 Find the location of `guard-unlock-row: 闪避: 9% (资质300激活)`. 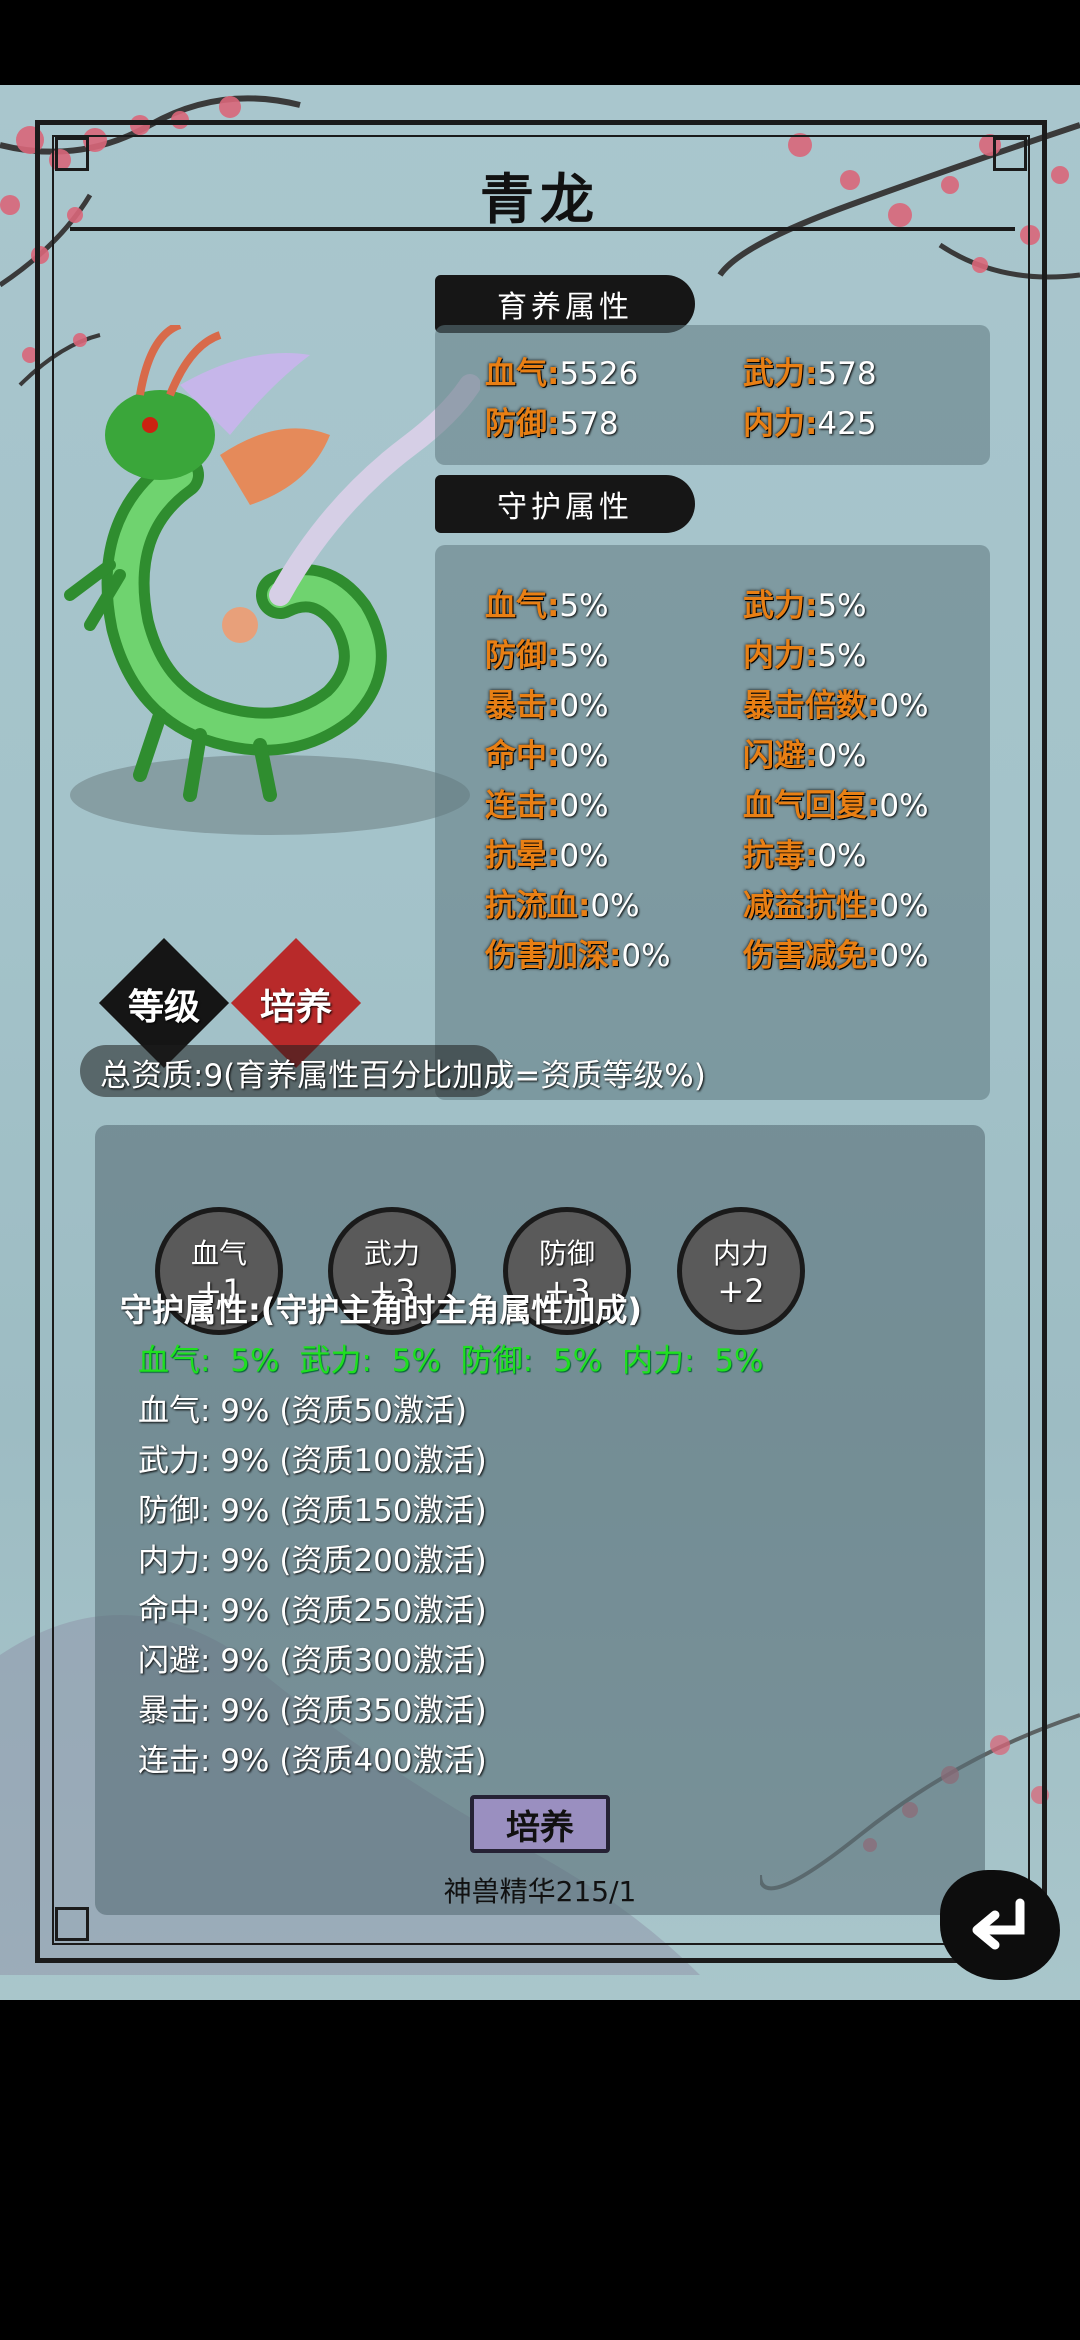

guard-unlock-row: 闪避: 9% (资质300激活) is located at coordinates (312, 1661).